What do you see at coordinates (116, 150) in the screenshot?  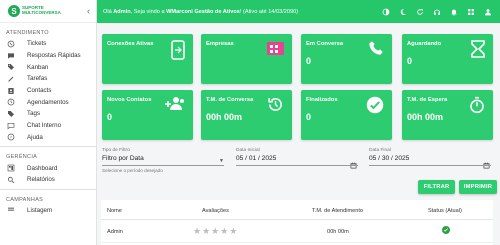 I see `filter-type-label: Tipo de Filtro` at bounding box center [116, 150].